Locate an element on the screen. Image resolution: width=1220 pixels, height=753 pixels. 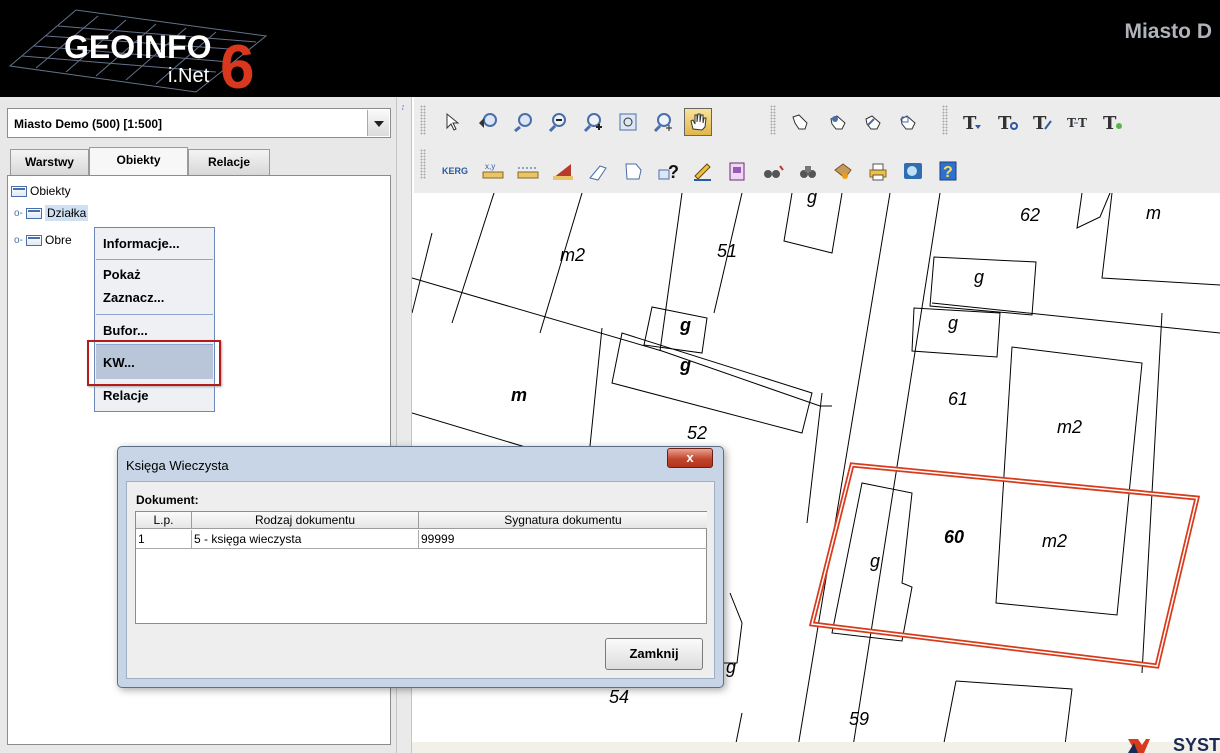
hand-point-icon is located at coordinates (800, 122).